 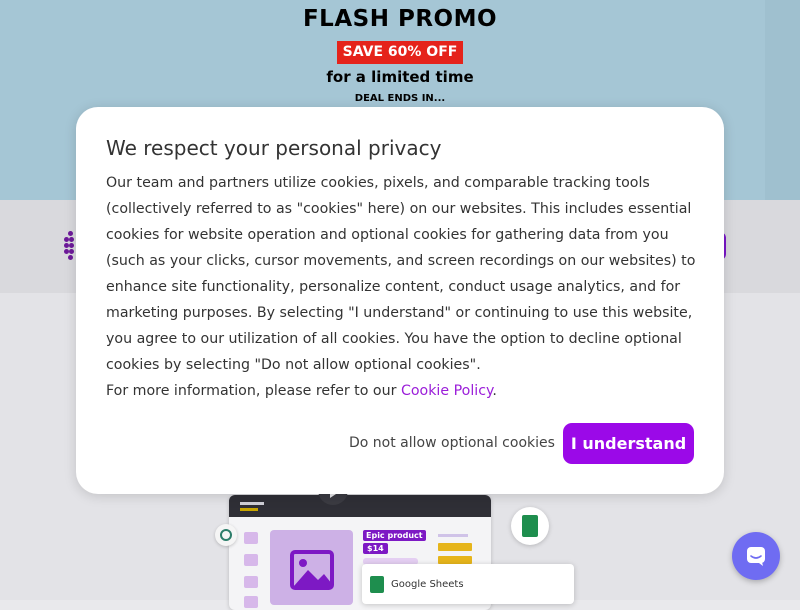 I want to click on chat-bubble-icon, so click(x=756, y=556).